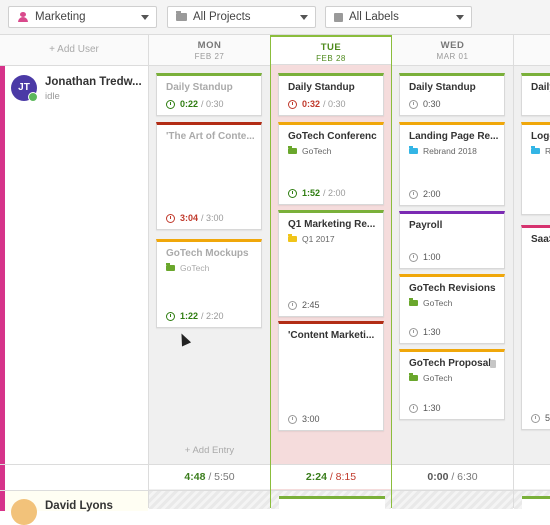 Image resolution: width=550 pixels, height=525 pixels. I want to click on user-status: idle, so click(52, 96).